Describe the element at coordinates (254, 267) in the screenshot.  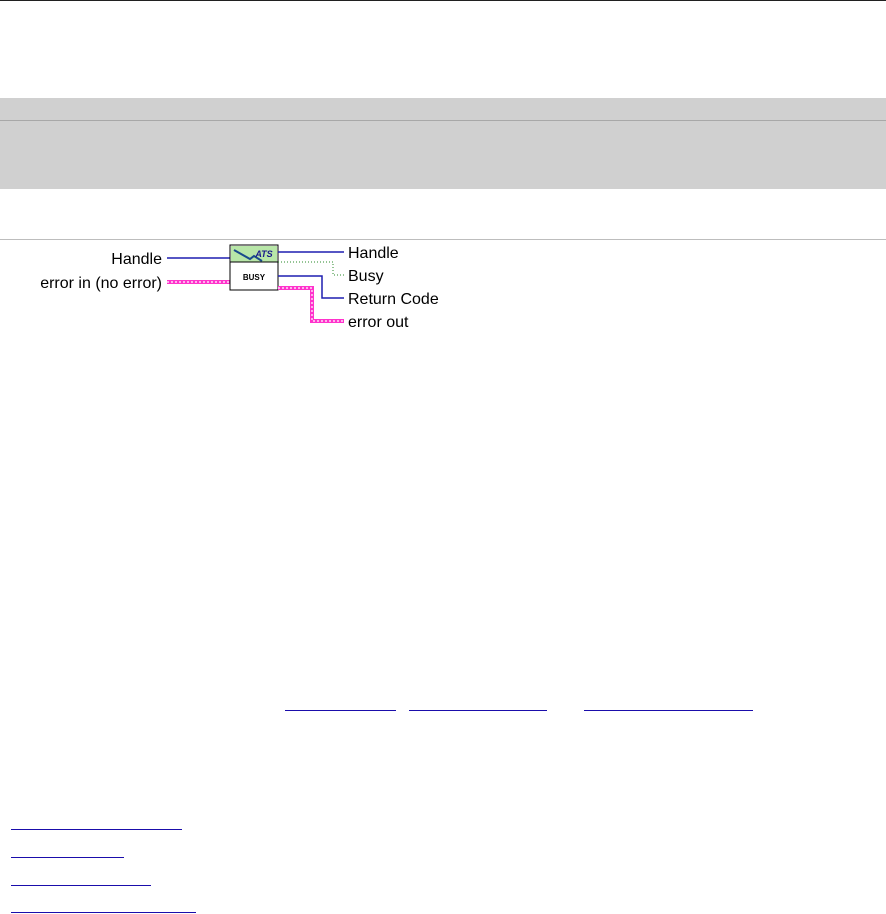
I see `vi-icon: ATS BUSY` at that location.